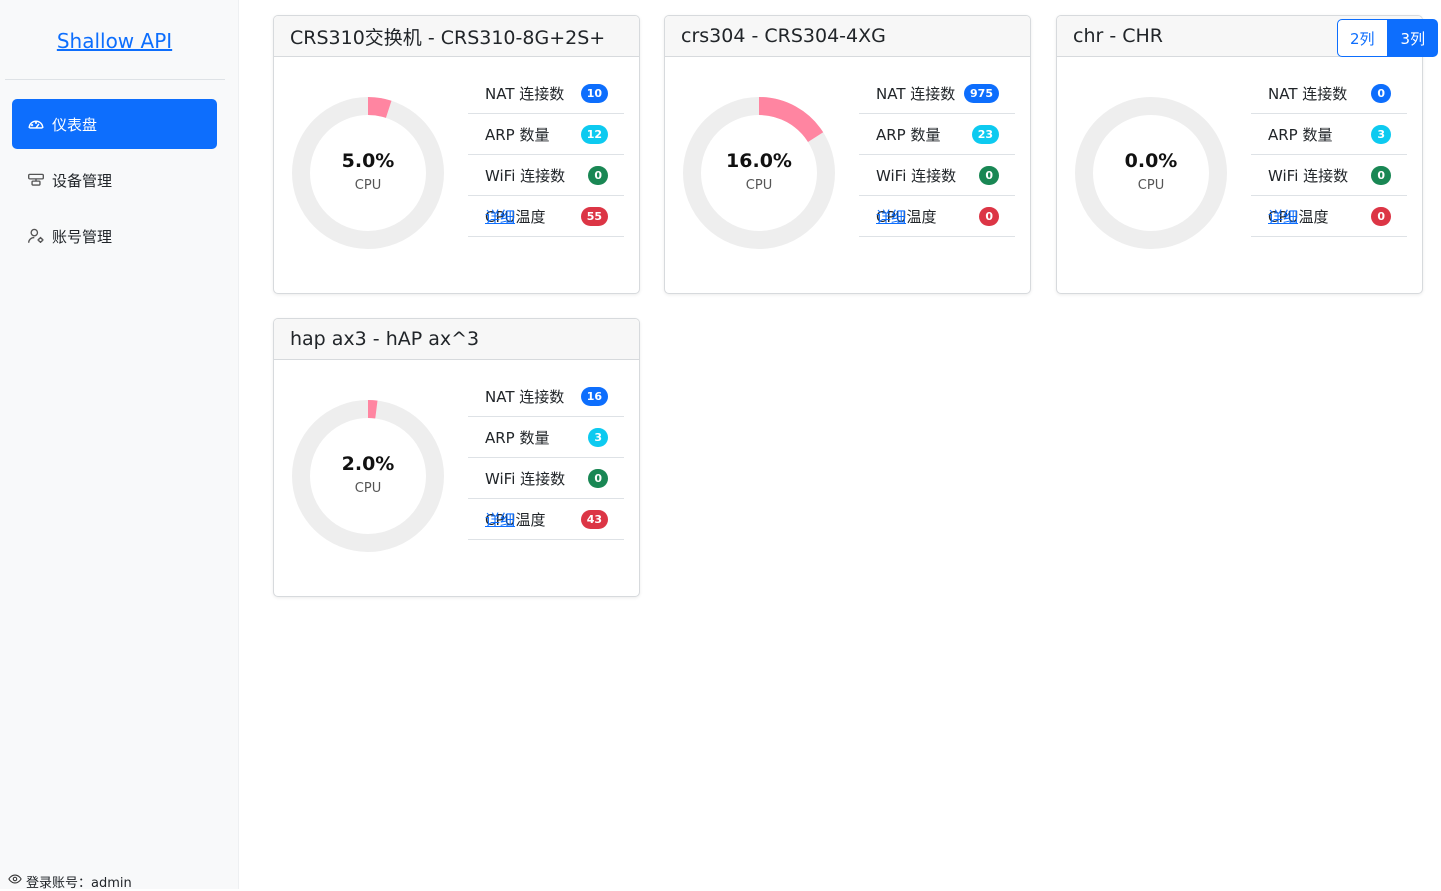 Image resolution: width=1441 pixels, height=891 pixels. What do you see at coordinates (1362, 38) in the screenshot?
I see `two-column-button: 2列` at bounding box center [1362, 38].